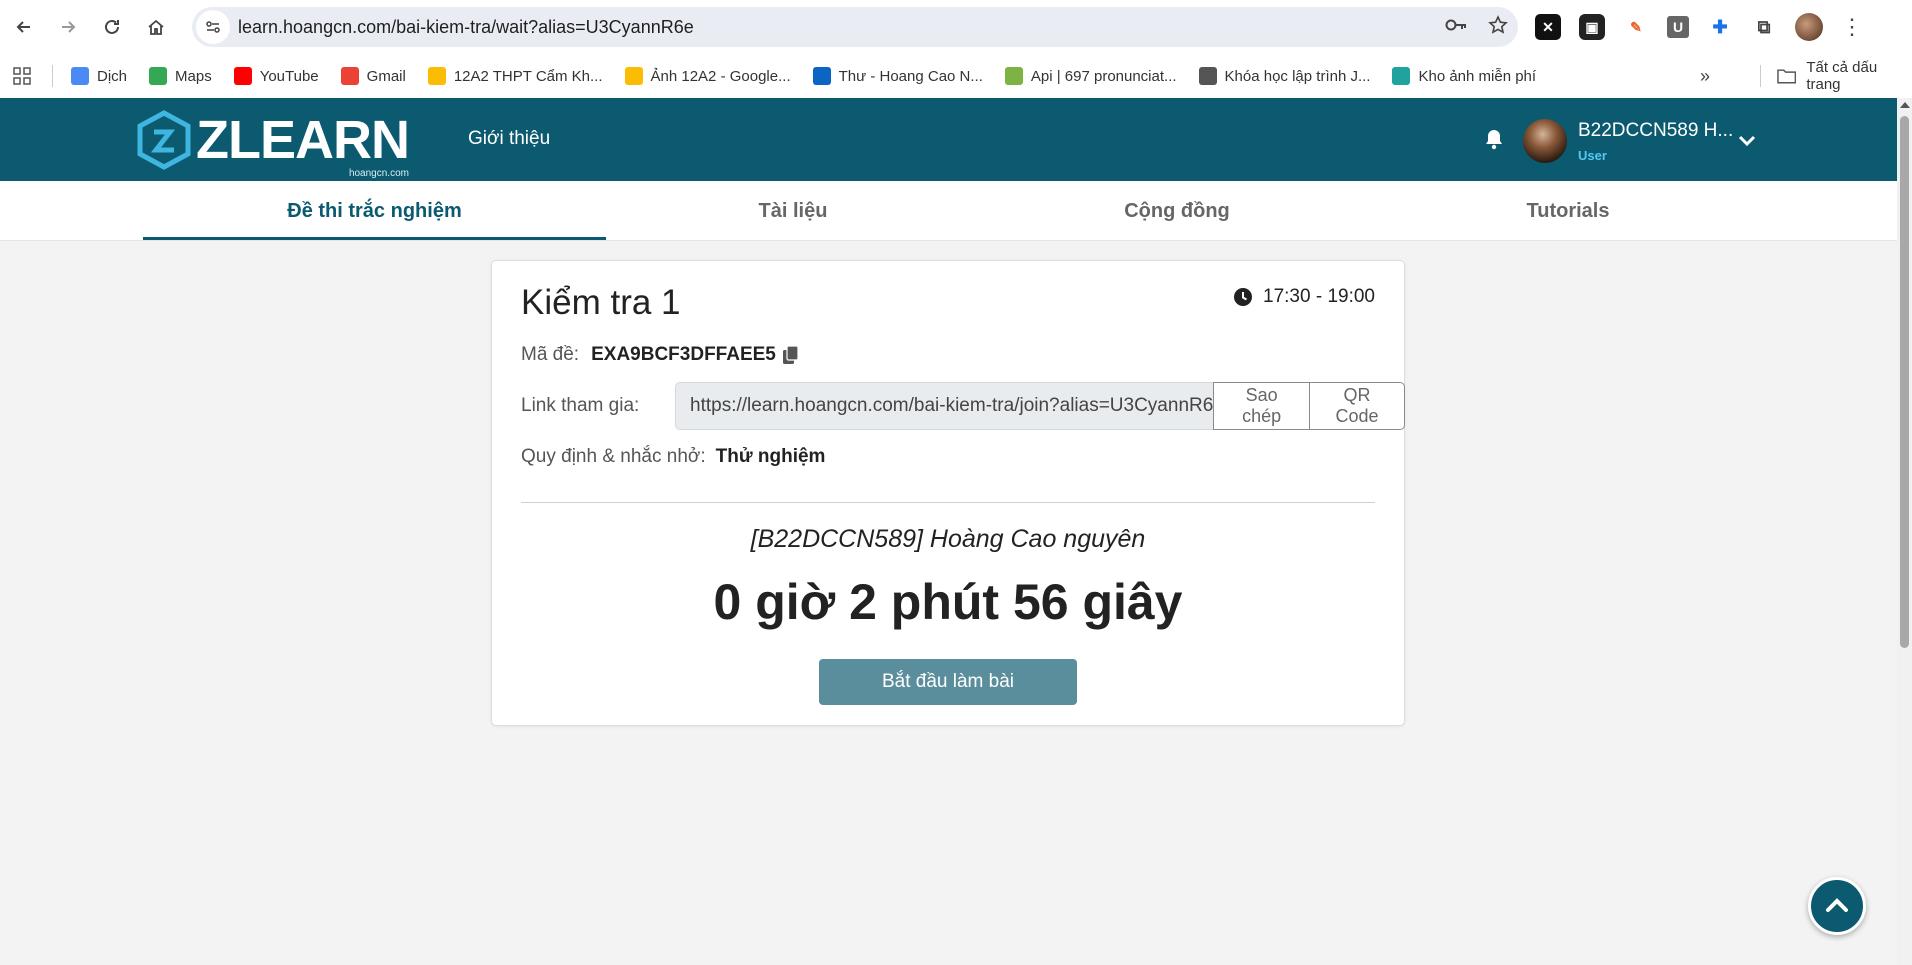 The width and height of the screenshot is (1912, 965). What do you see at coordinates (378, 173) in the screenshot?
I see `logo-subtext: hoangcn.com` at bounding box center [378, 173].